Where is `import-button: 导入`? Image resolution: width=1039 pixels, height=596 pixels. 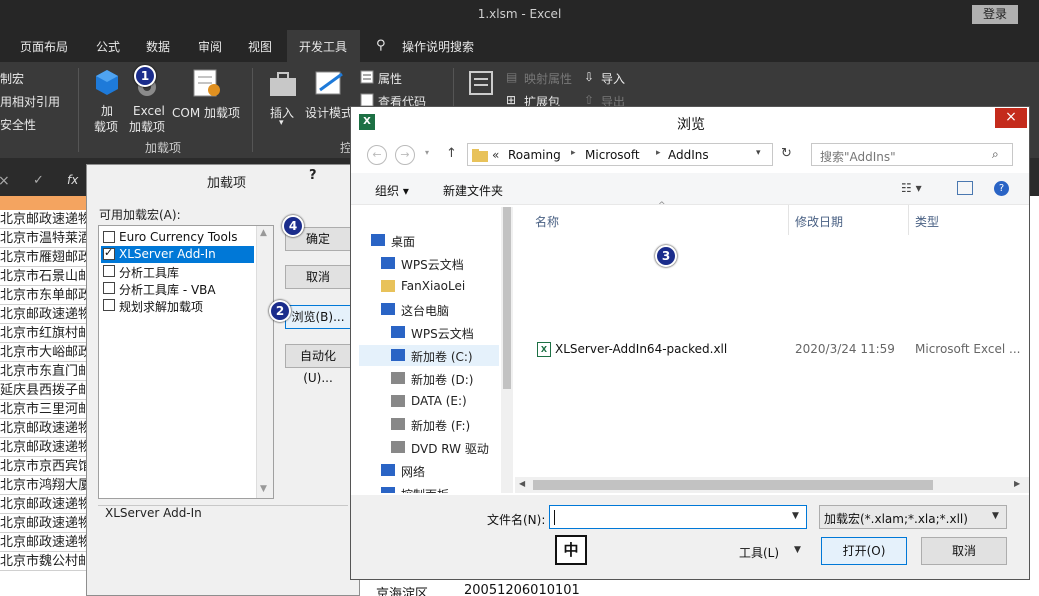 import-button: 导入 is located at coordinates (613, 78).